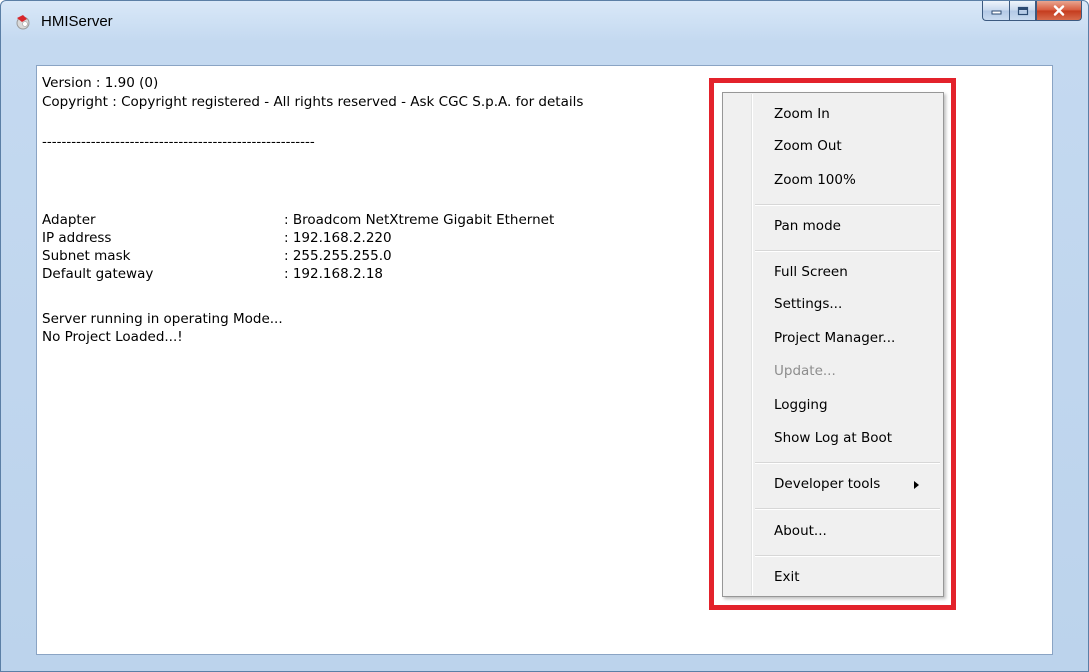  What do you see at coordinates (802, 114) in the screenshot?
I see `menu-item-zoom-in: Zoom In` at bounding box center [802, 114].